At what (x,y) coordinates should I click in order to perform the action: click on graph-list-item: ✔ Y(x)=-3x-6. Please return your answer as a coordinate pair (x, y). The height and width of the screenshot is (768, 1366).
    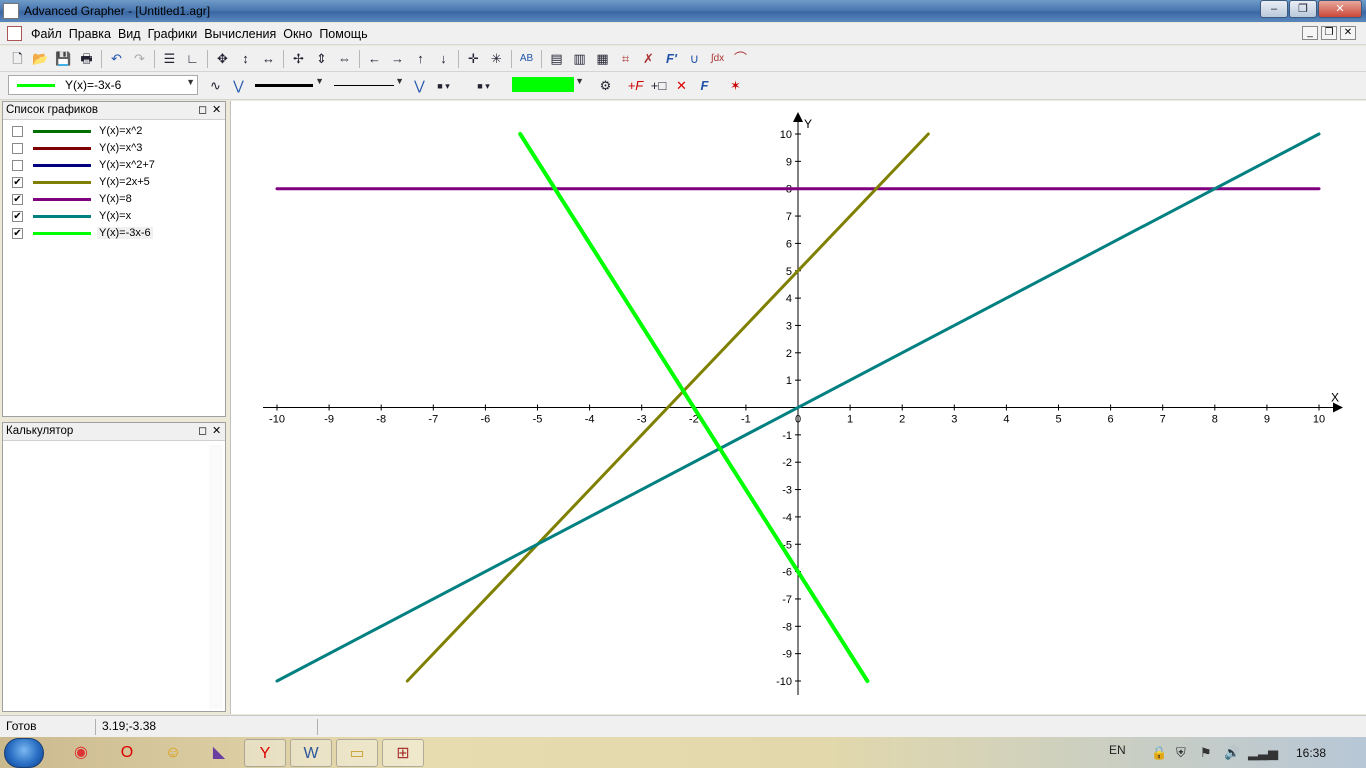
    Looking at the image, I should click on (109, 233).